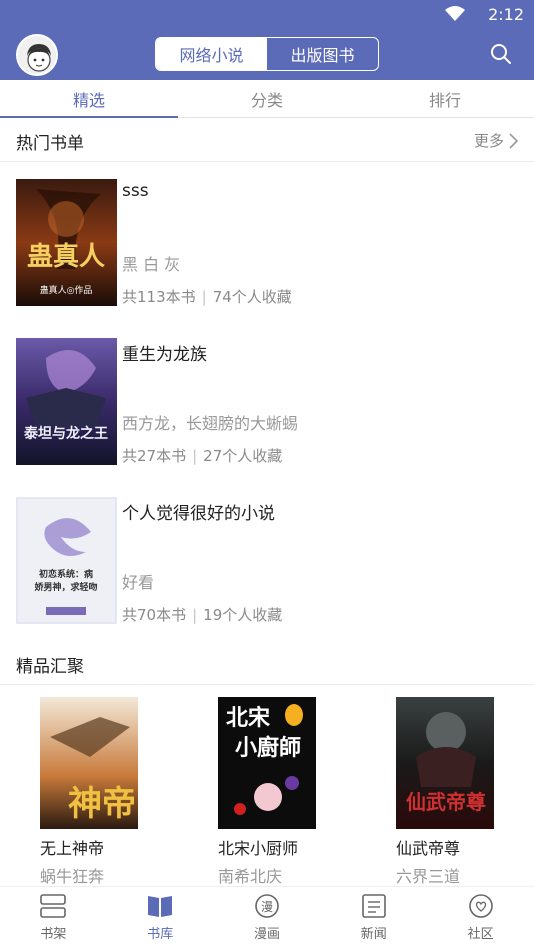 This screenshot has height=949, width=534. Describe the element at coordinates (50, 144) in the screenshot. I see `section-title: 热门书单` at that location.